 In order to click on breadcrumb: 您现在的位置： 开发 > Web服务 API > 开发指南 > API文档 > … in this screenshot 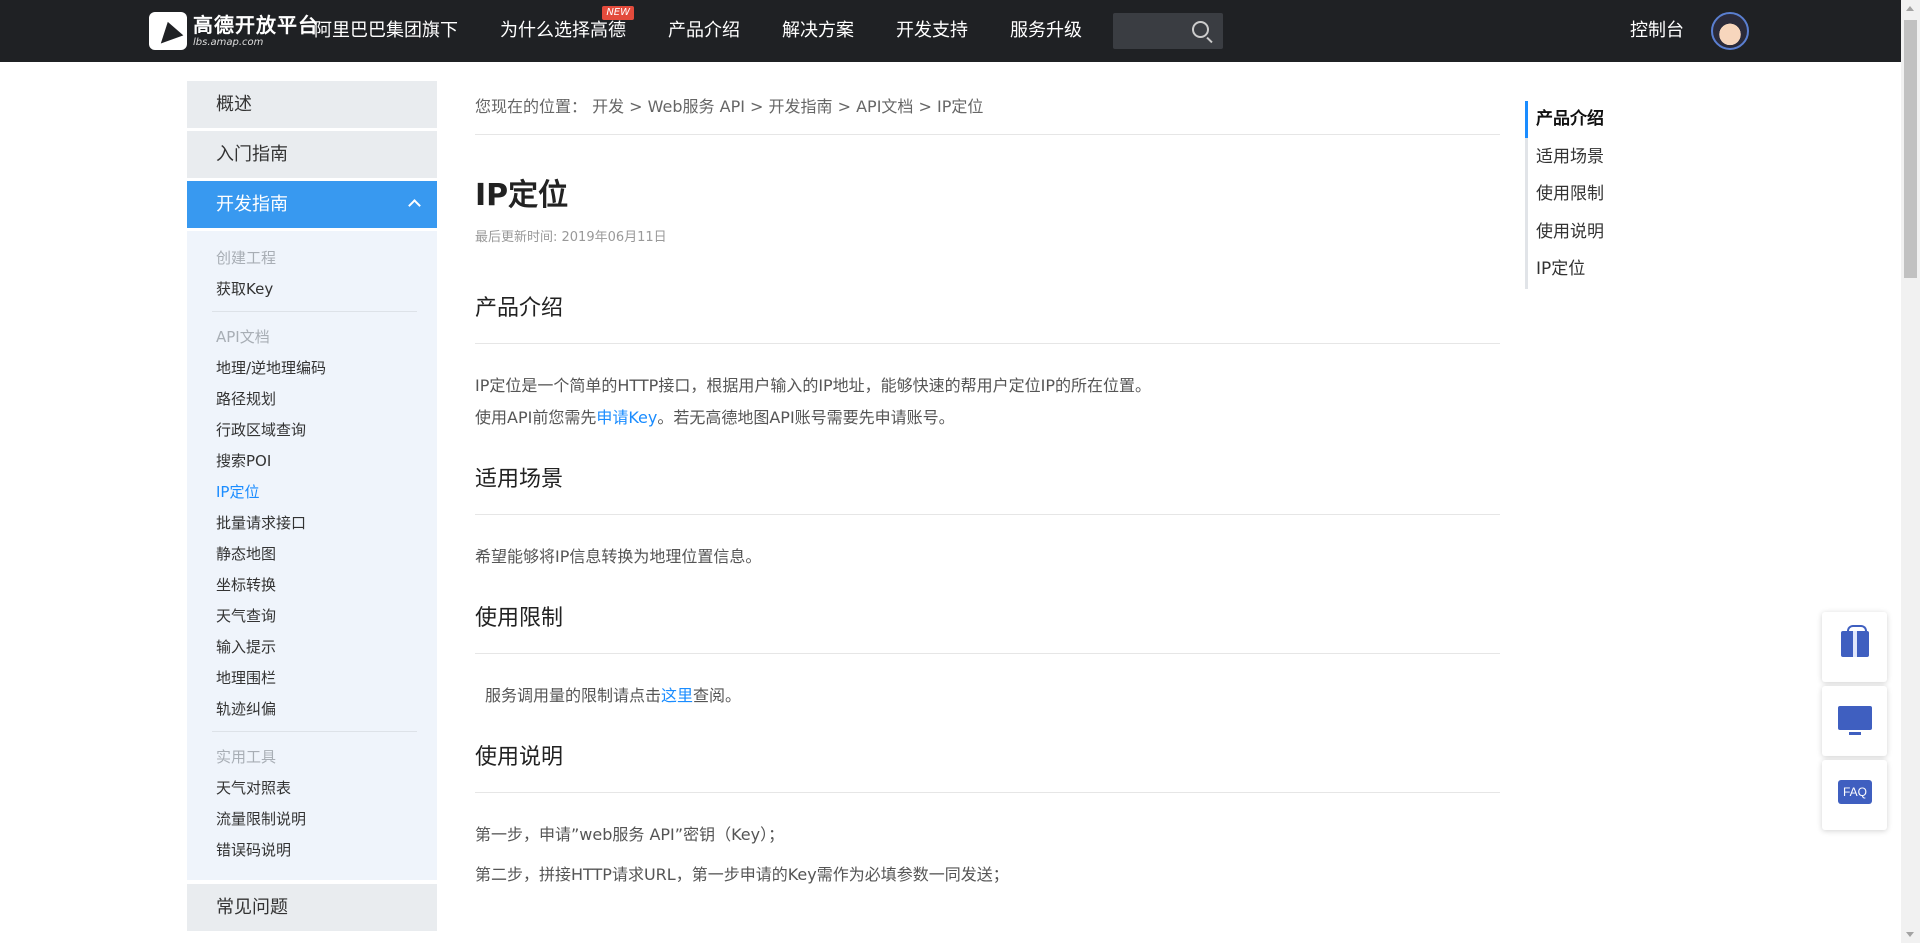, I will do `click(987, 108)`.